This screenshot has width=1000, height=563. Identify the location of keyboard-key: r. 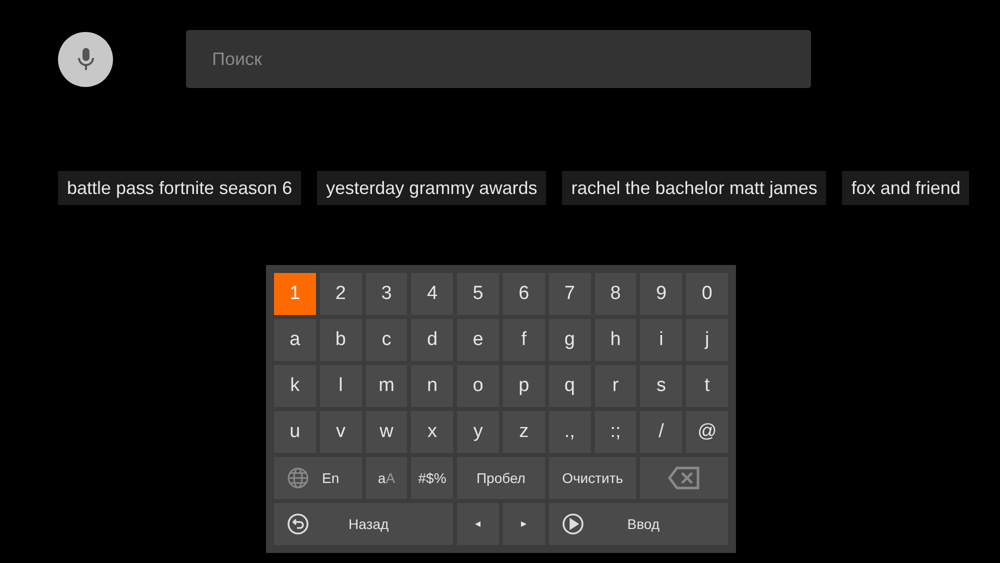
(615, 386).